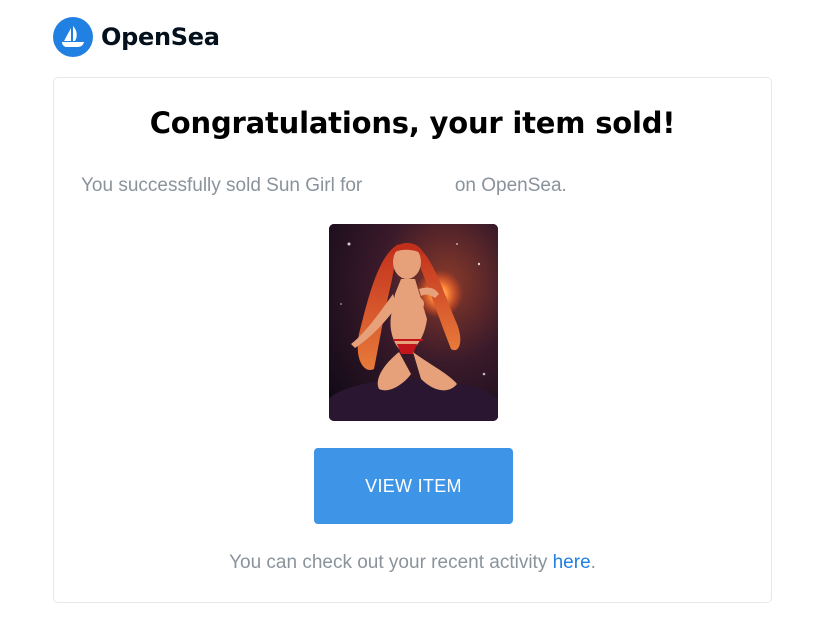 This screenshot has height=635, width=827. Describe the element at coordinates (572, 562) in the screenshot. I see `here-link: here` at that location.